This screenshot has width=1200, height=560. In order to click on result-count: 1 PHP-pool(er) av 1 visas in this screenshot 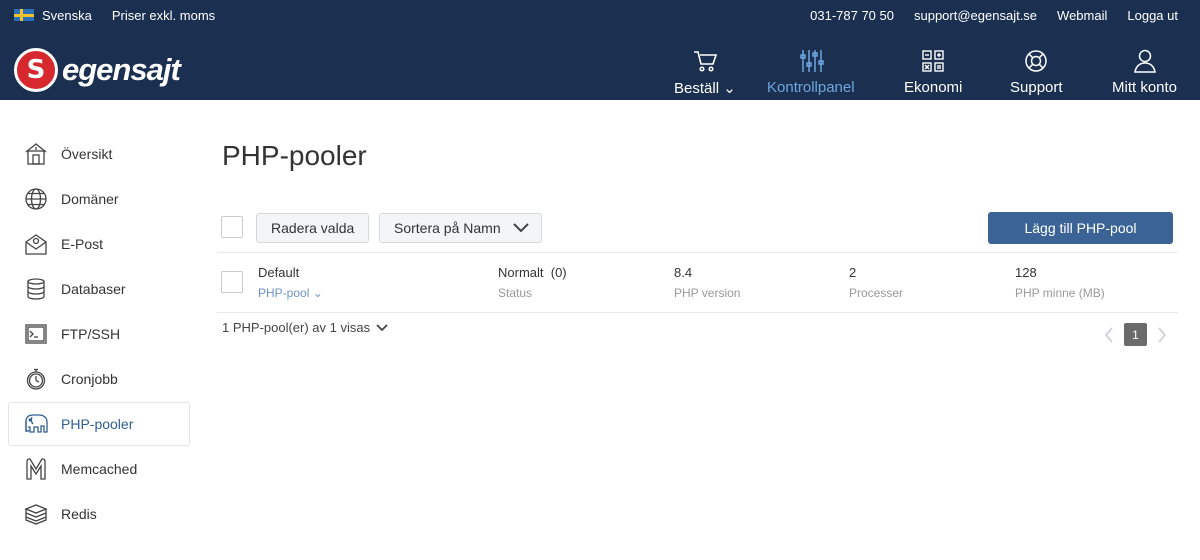, I will do `click(305, 327)`.